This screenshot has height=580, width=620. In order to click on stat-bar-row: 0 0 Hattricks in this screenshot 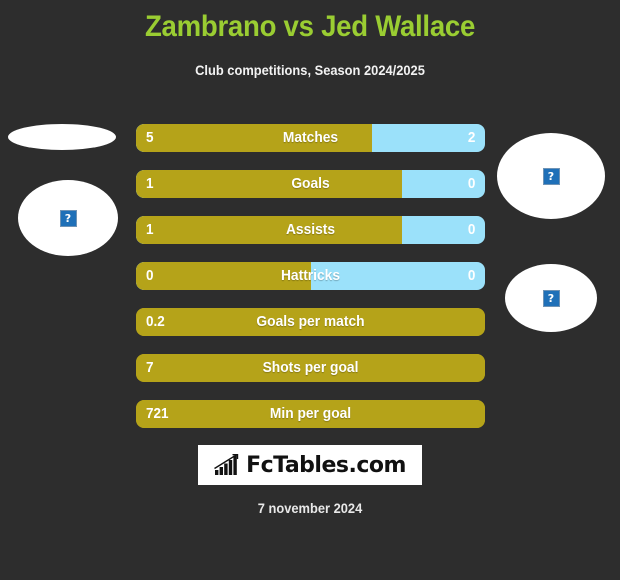, I will do `click(310, 276)`.